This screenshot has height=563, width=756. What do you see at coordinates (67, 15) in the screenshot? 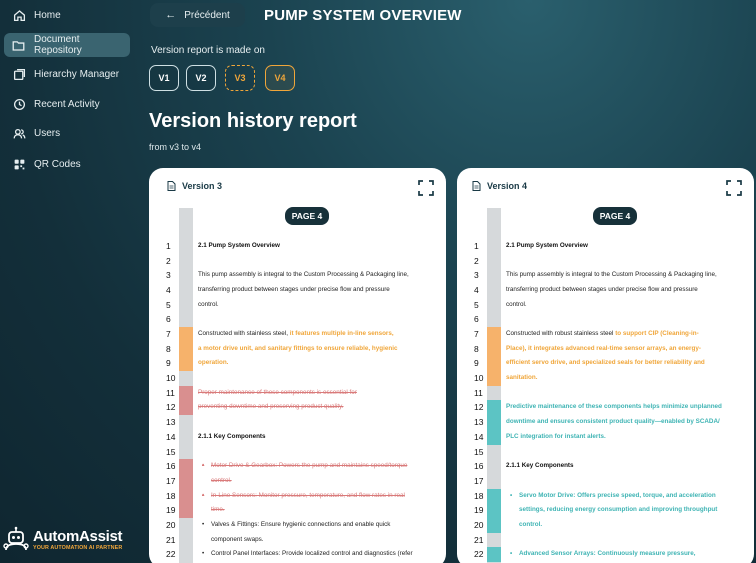
I see `sidebar-item-home: Home` at bounding box center [67, 15].